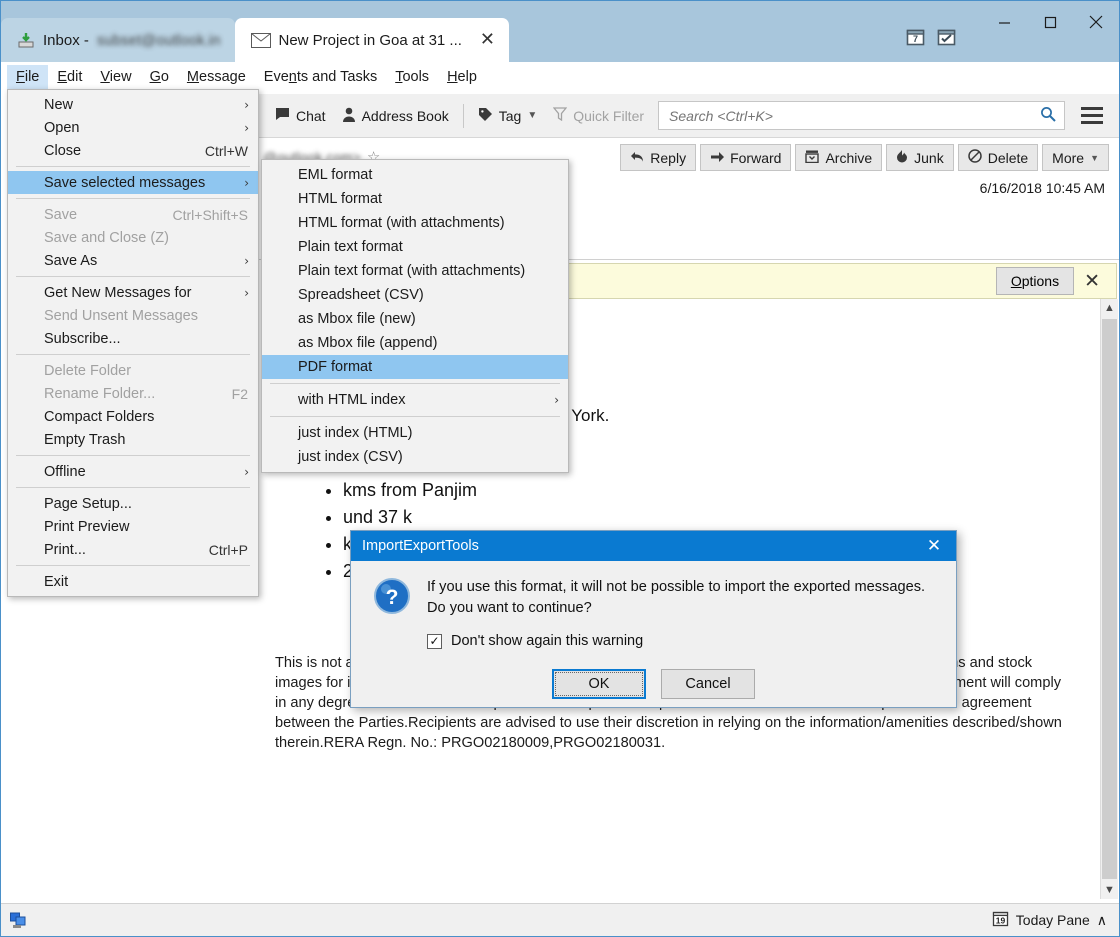  What do you see at coordinates (1096, 22) in the screenshot?
I see `close-button` at bounding box center [1096, 22].